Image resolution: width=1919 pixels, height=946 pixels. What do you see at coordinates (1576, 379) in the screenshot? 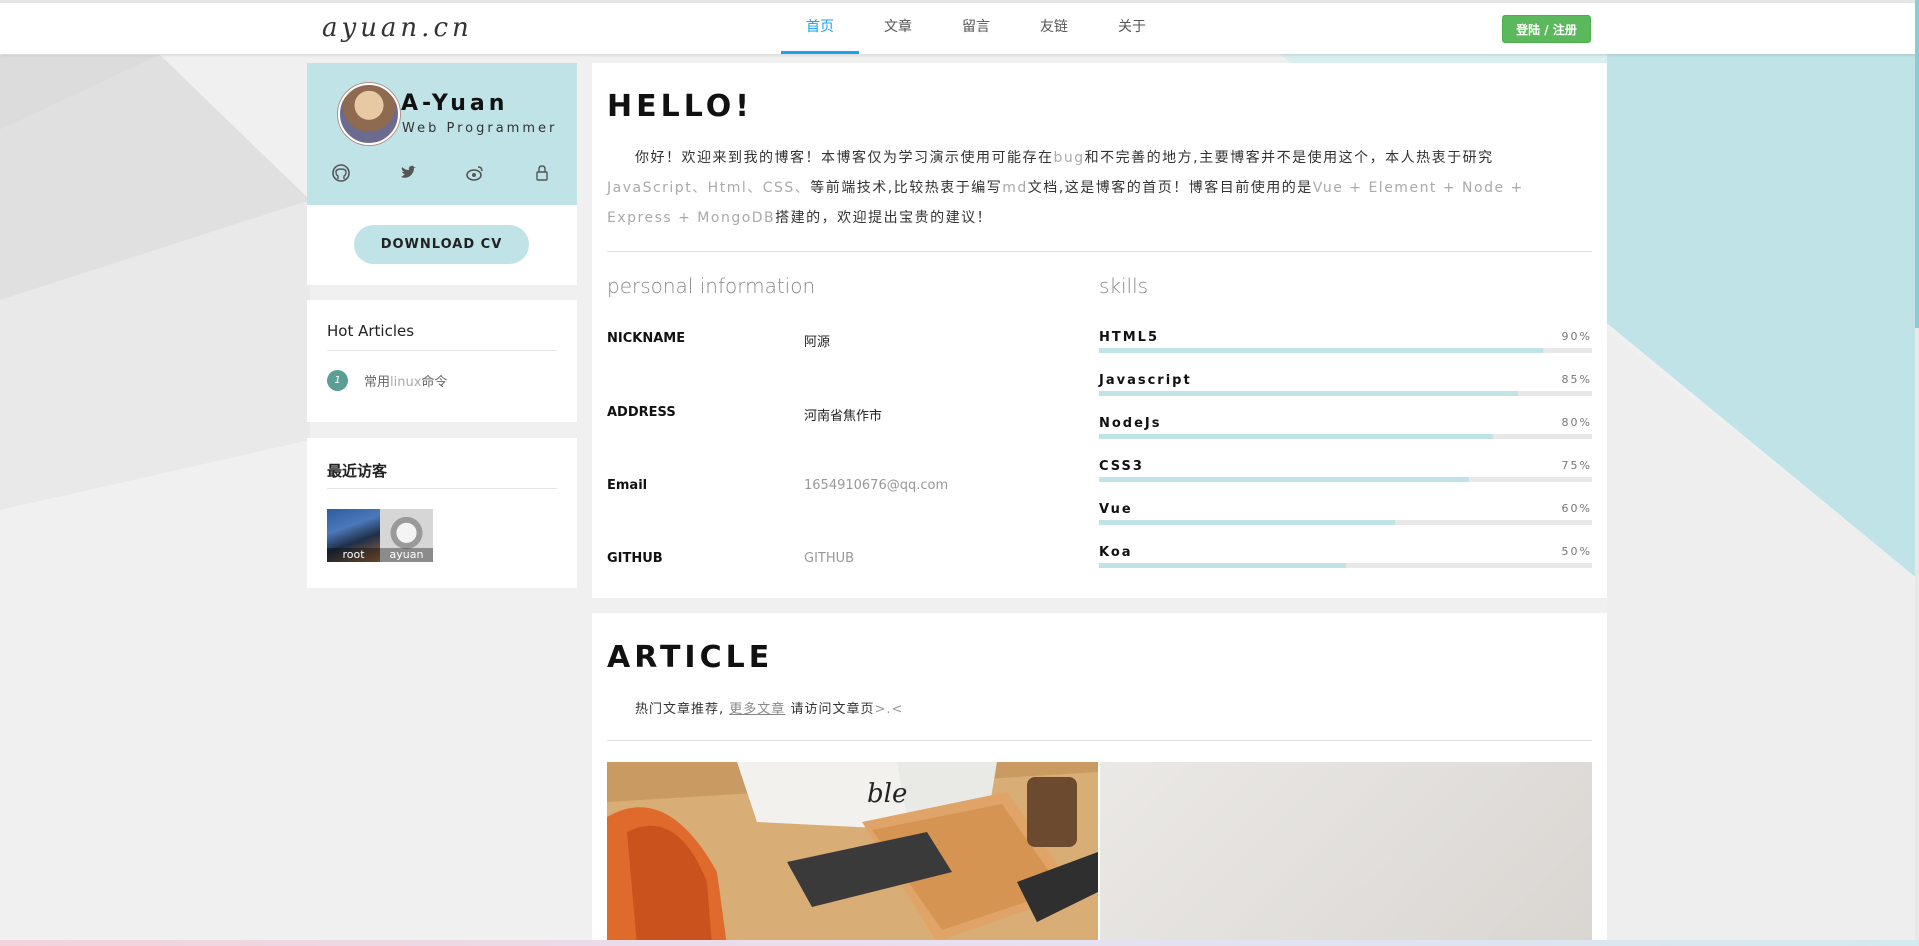
I see `skill-percent: 85%` at bounding box center [1576, 379].